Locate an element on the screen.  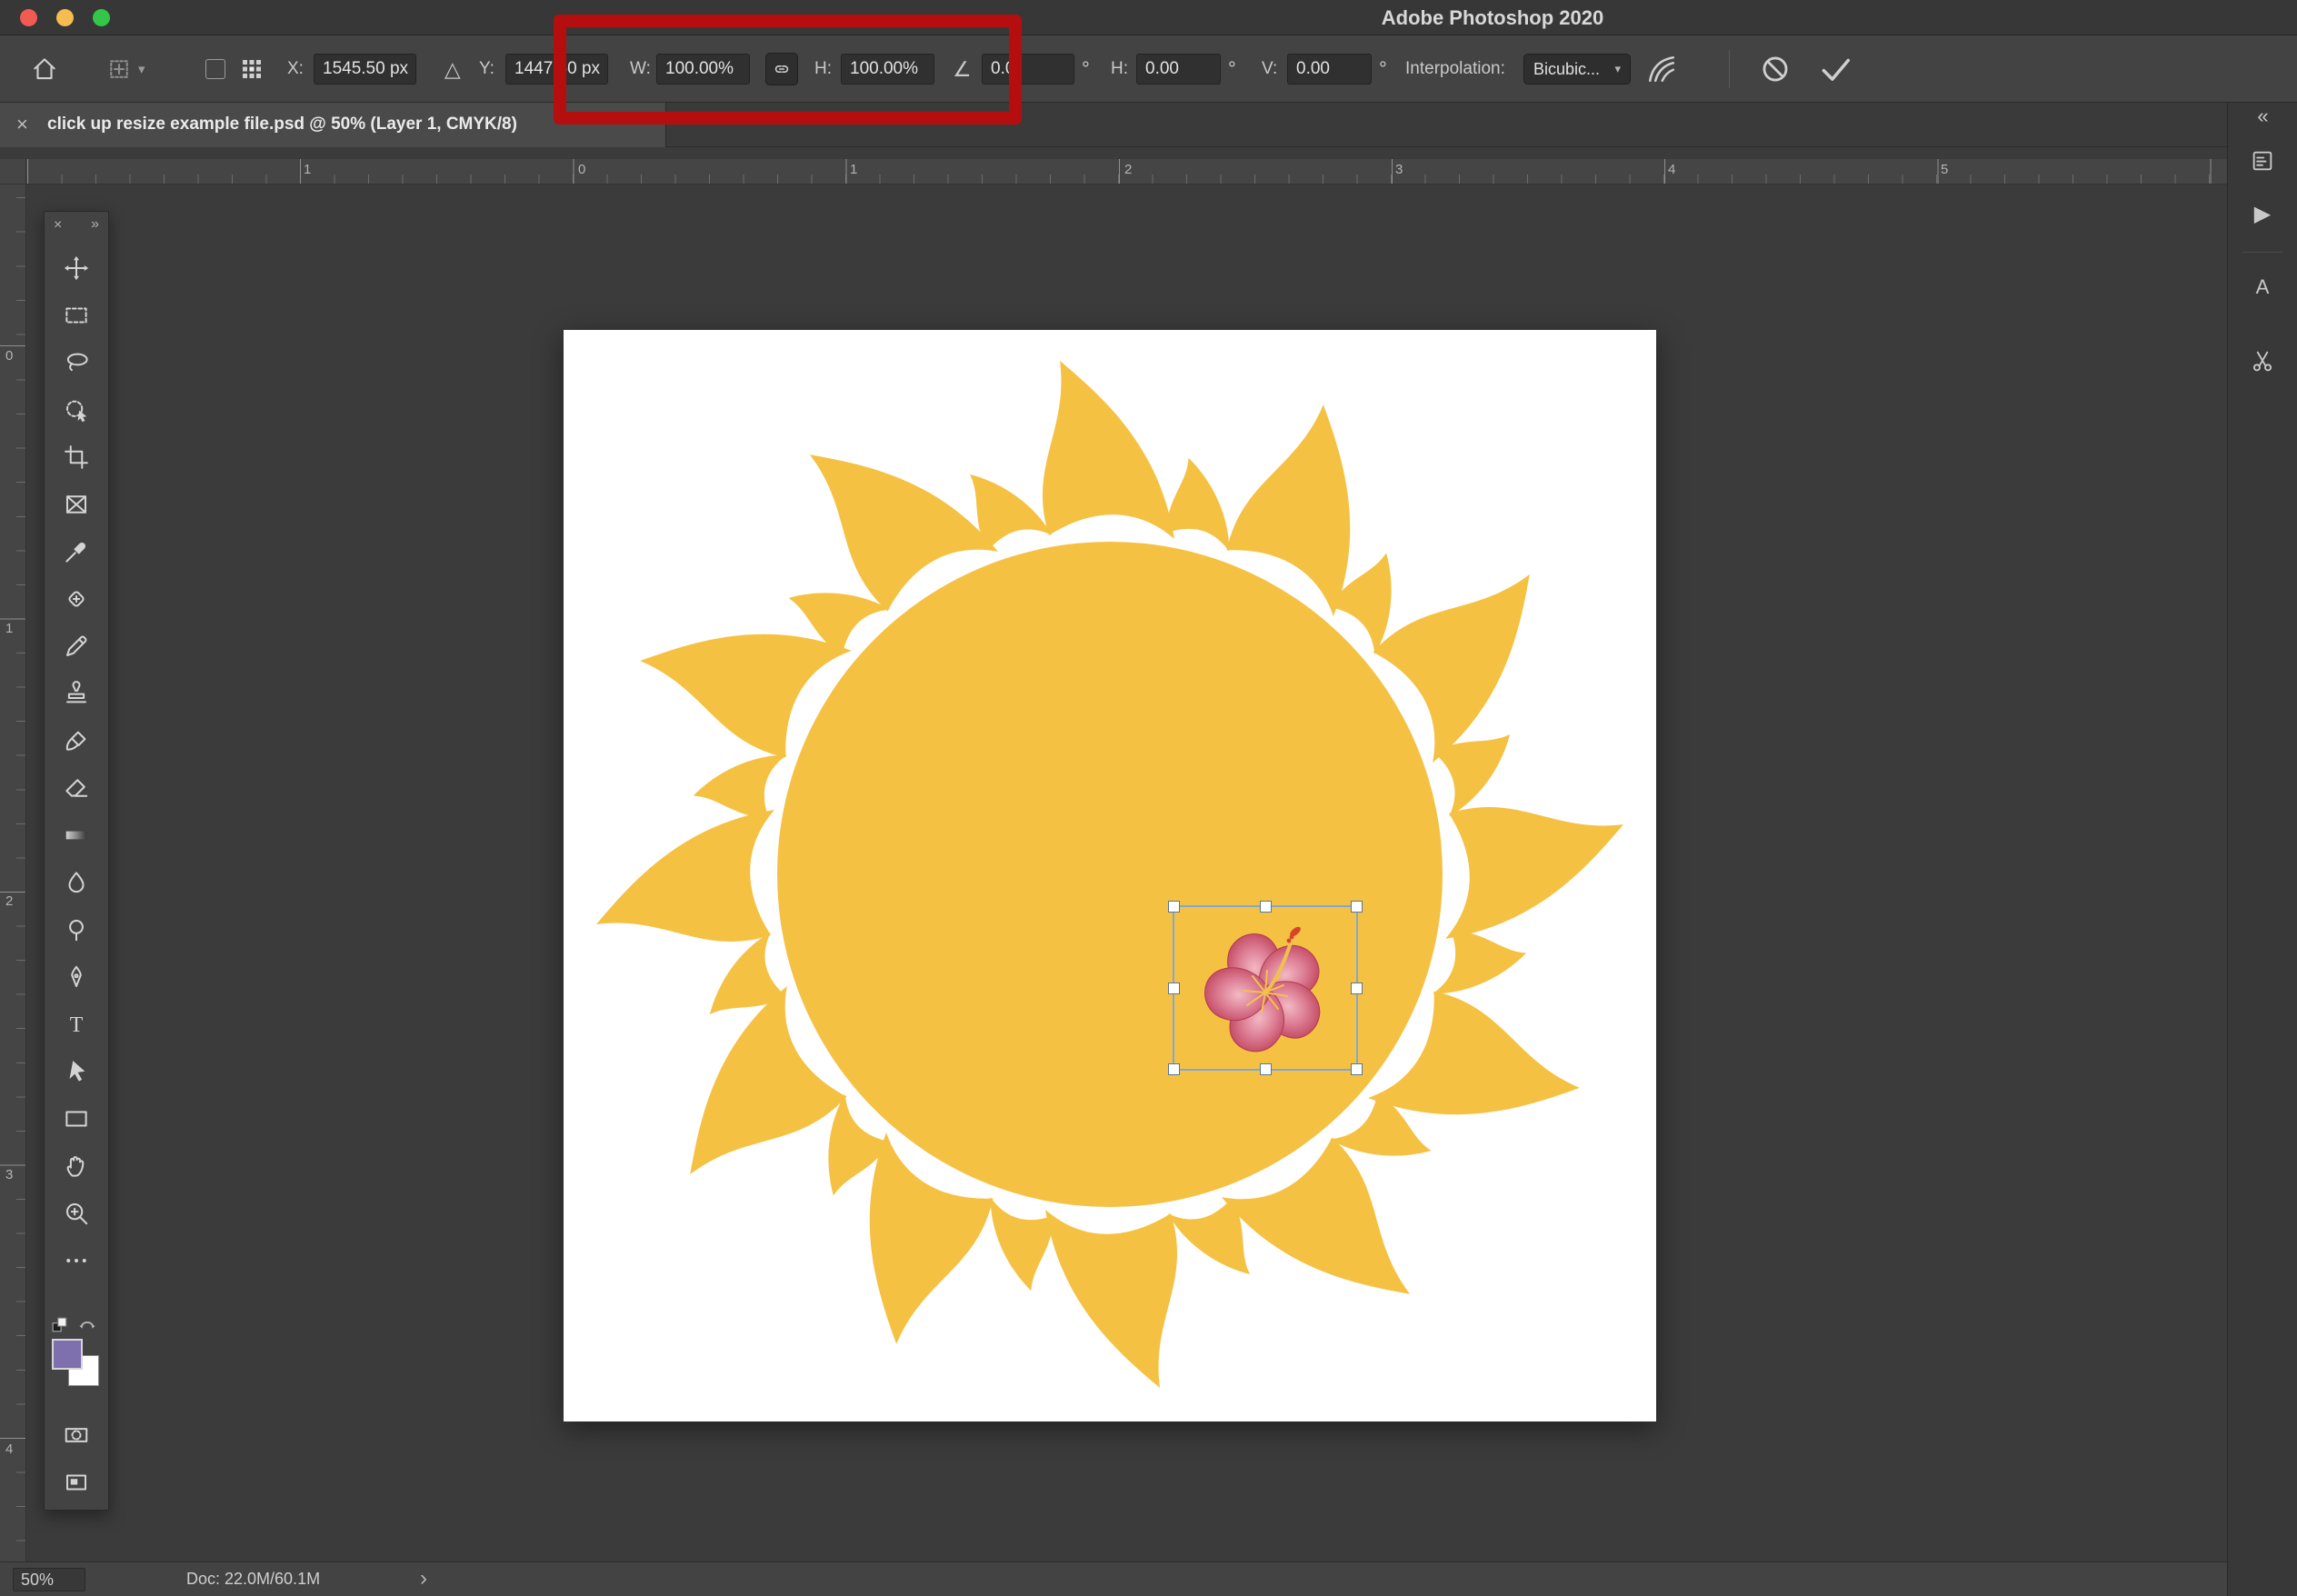
glyphs-panel-button is located at coordinates (2262, 361).